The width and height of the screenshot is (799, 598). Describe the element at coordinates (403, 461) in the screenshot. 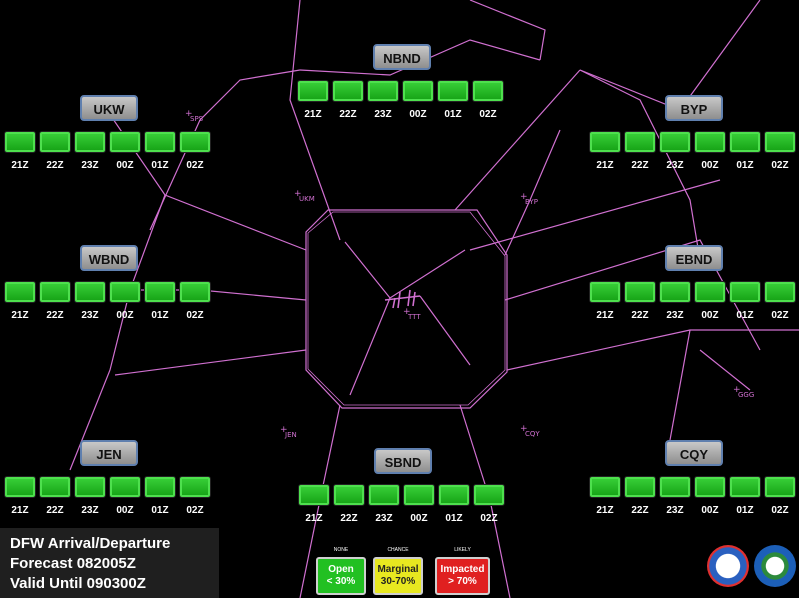

I see `group-label-sbnd: SBND` at that location.